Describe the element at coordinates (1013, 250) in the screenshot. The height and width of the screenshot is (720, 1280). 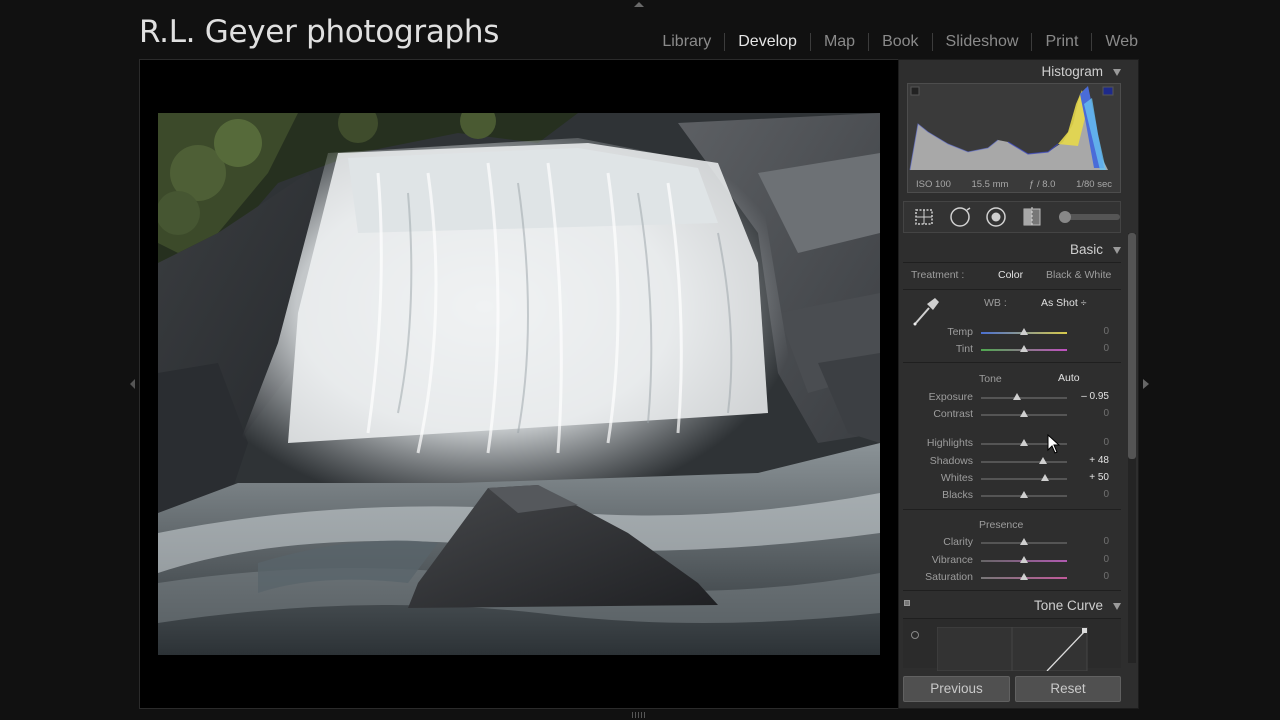
I see `basic-header: Basic` at that location.